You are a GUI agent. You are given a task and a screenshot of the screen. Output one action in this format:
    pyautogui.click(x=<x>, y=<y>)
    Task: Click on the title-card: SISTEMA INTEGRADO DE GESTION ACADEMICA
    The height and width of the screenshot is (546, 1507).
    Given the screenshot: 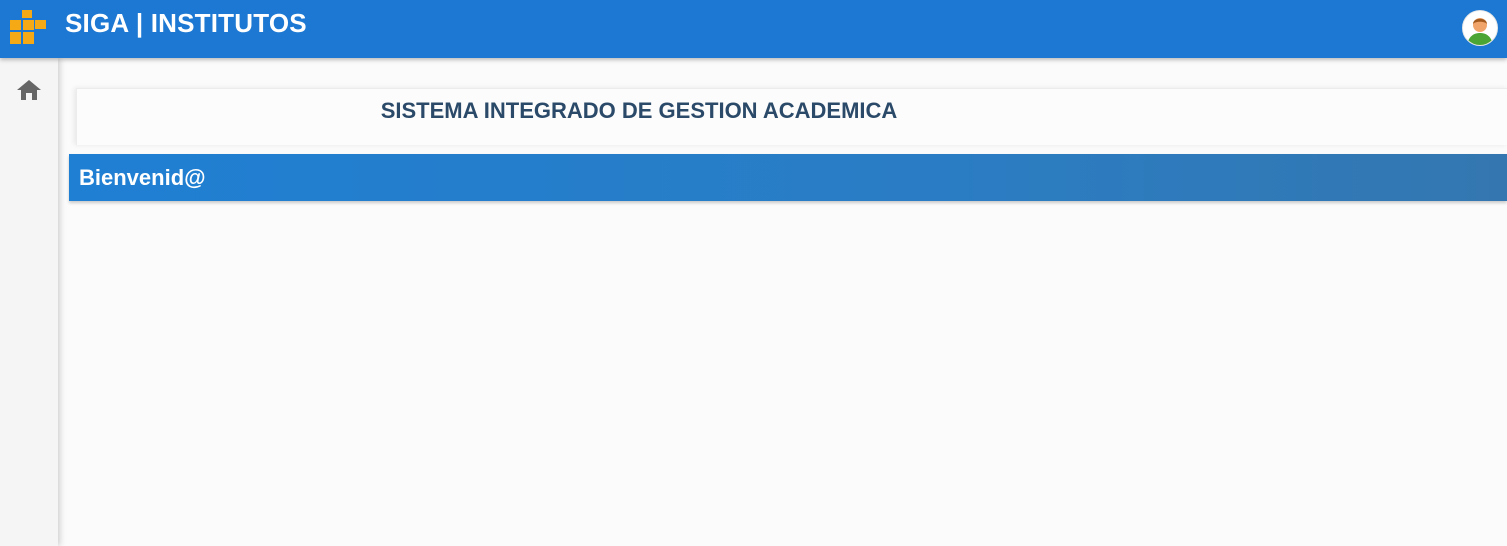 What is the action you would take?
    pyautogui.click(x=791, y=116)
    